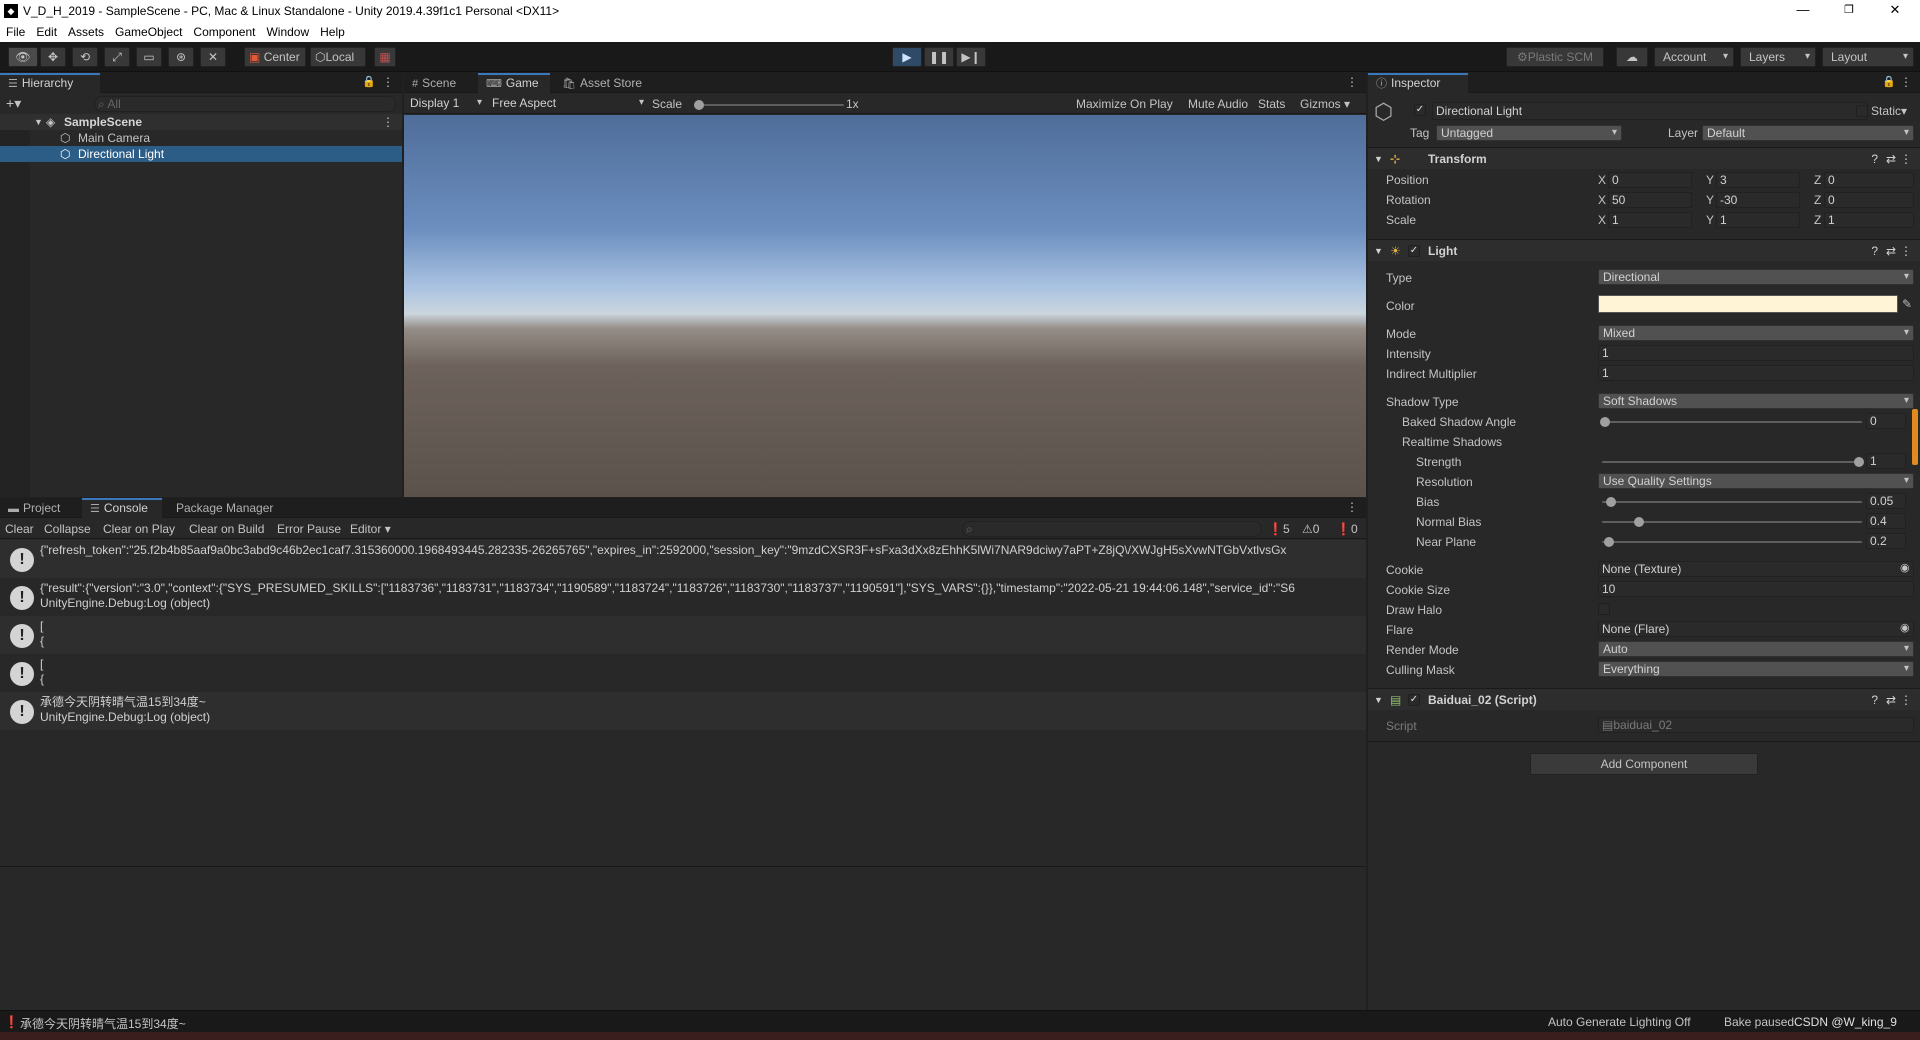 This screenshot has height=1040, width=1920. What do you see at coordinates (1529, 133) in the screenshot?
I see `tag-dropdown: Untagged` at bounding box center [1529, 133].